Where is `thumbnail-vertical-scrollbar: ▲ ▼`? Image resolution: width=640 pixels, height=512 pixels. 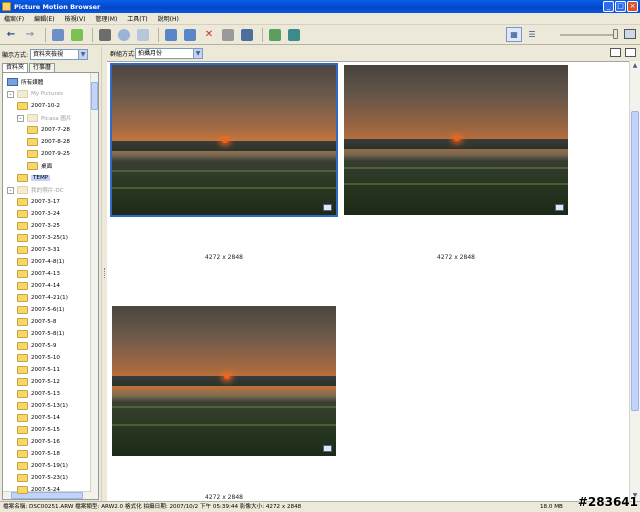 thumbnail-vertical-scrollbar: ▲ ▼ is located at coordinates (634, 281).